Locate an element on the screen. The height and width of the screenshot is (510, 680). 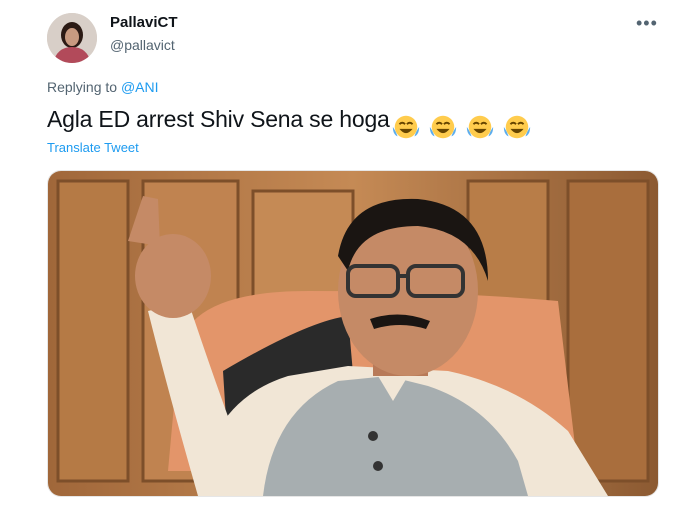
tweet-text: Agla ED arrest Shiv Sena se hoga is located at coordinates (290, 124).